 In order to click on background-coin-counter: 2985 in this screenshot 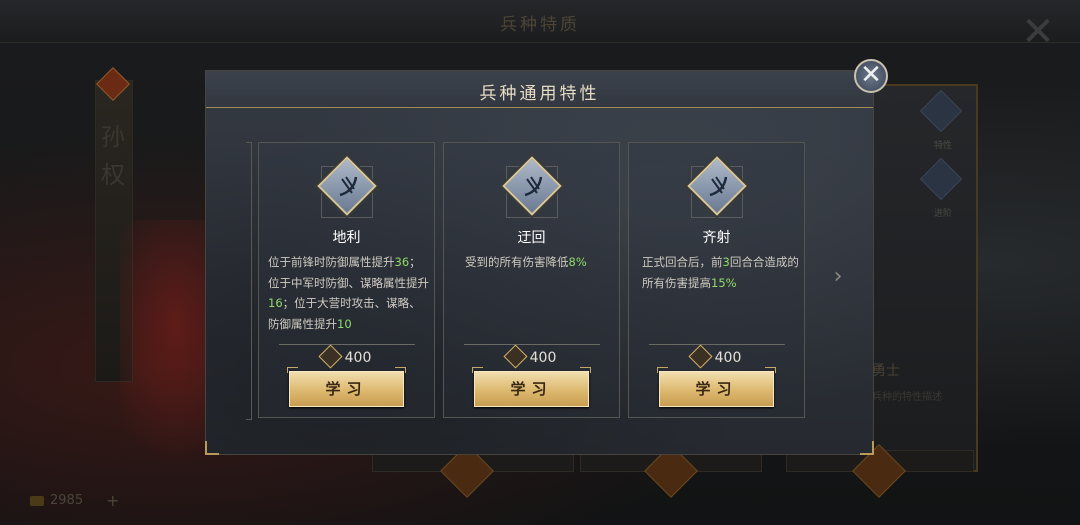, I will do `click(56, 500)`.